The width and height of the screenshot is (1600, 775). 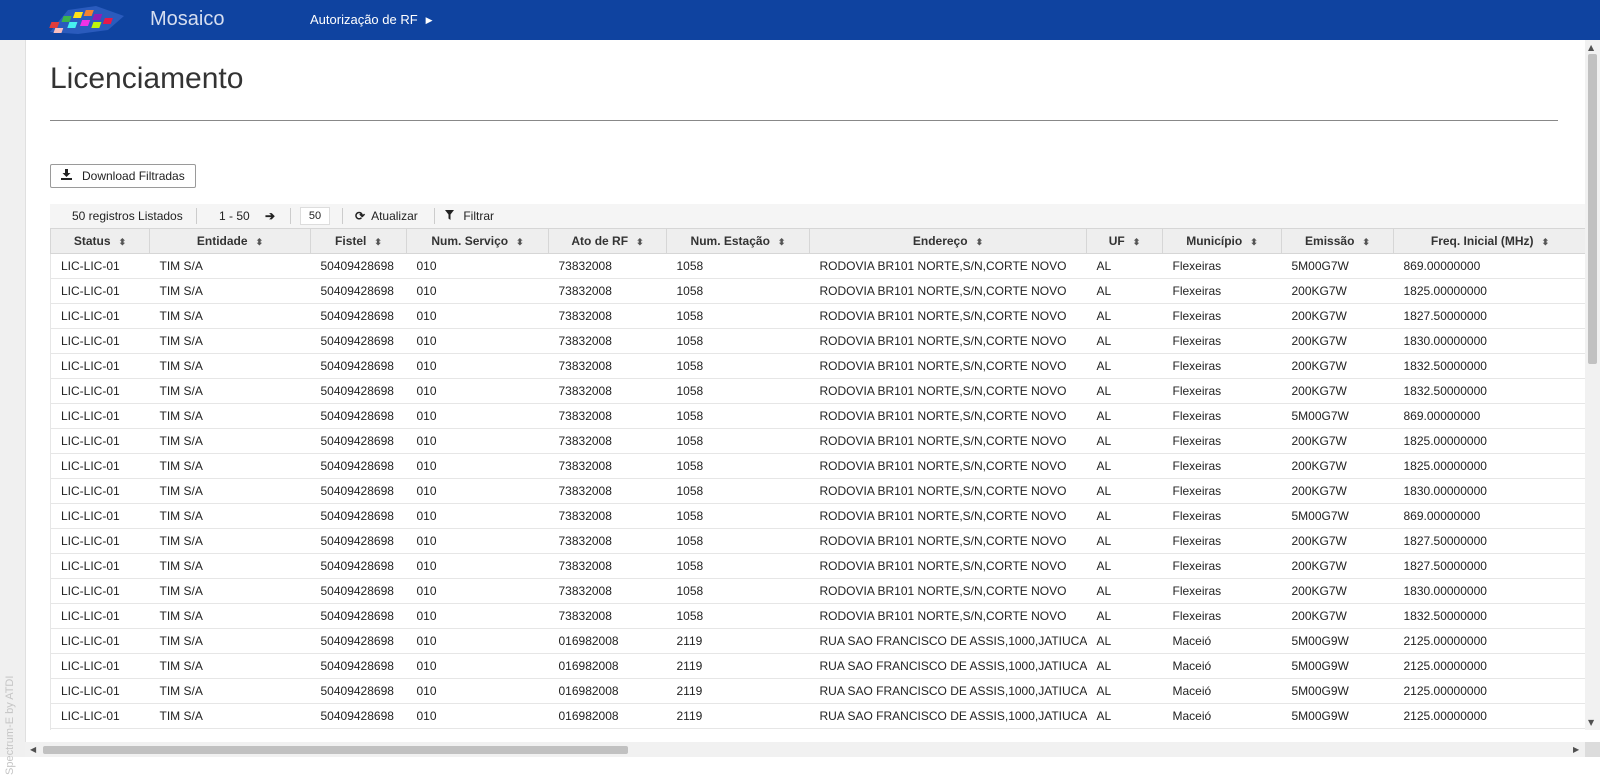 What do you see at coordinates (805, 749) in the screenshot?
I see `horizontal-scrollbar: ◀ ▶` at bounding box center [805, 749].